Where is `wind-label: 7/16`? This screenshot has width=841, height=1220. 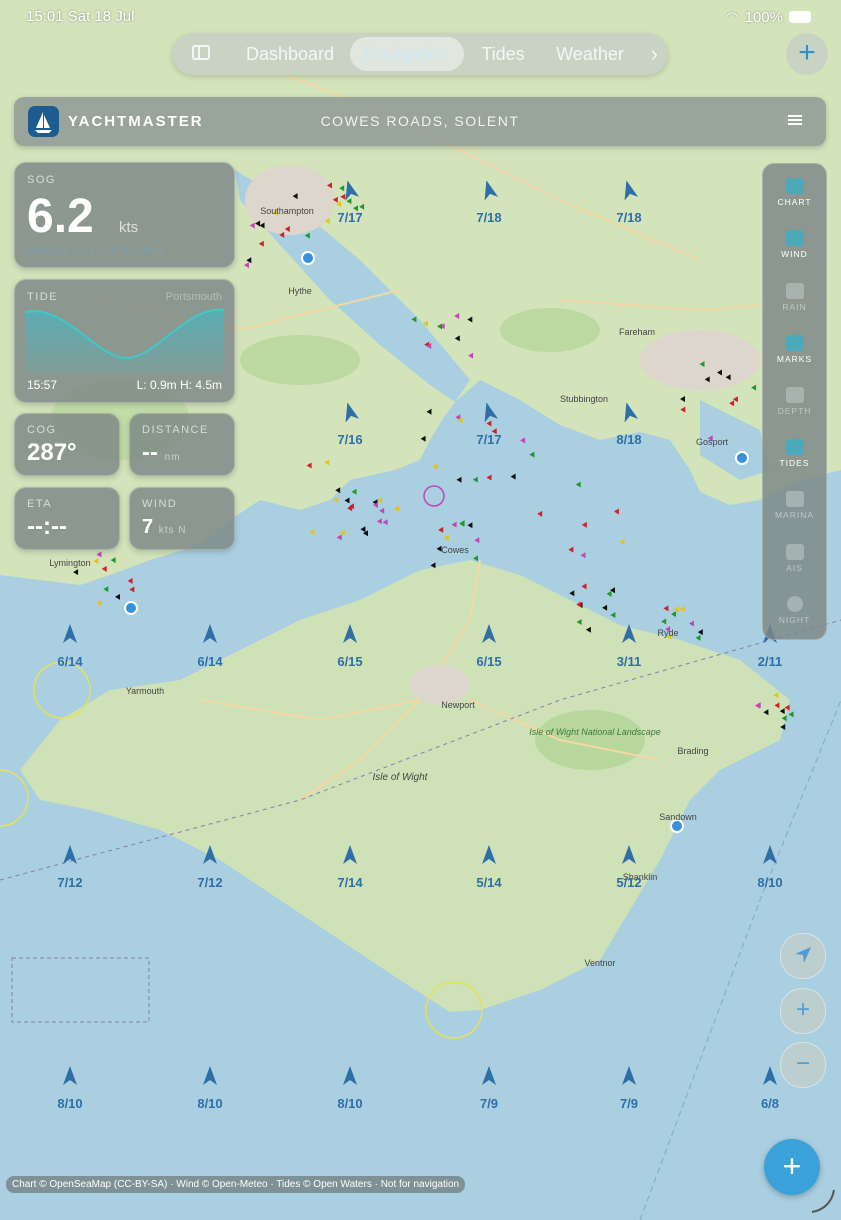 wind-label: 7/16 is located at coordinates (349, 439).